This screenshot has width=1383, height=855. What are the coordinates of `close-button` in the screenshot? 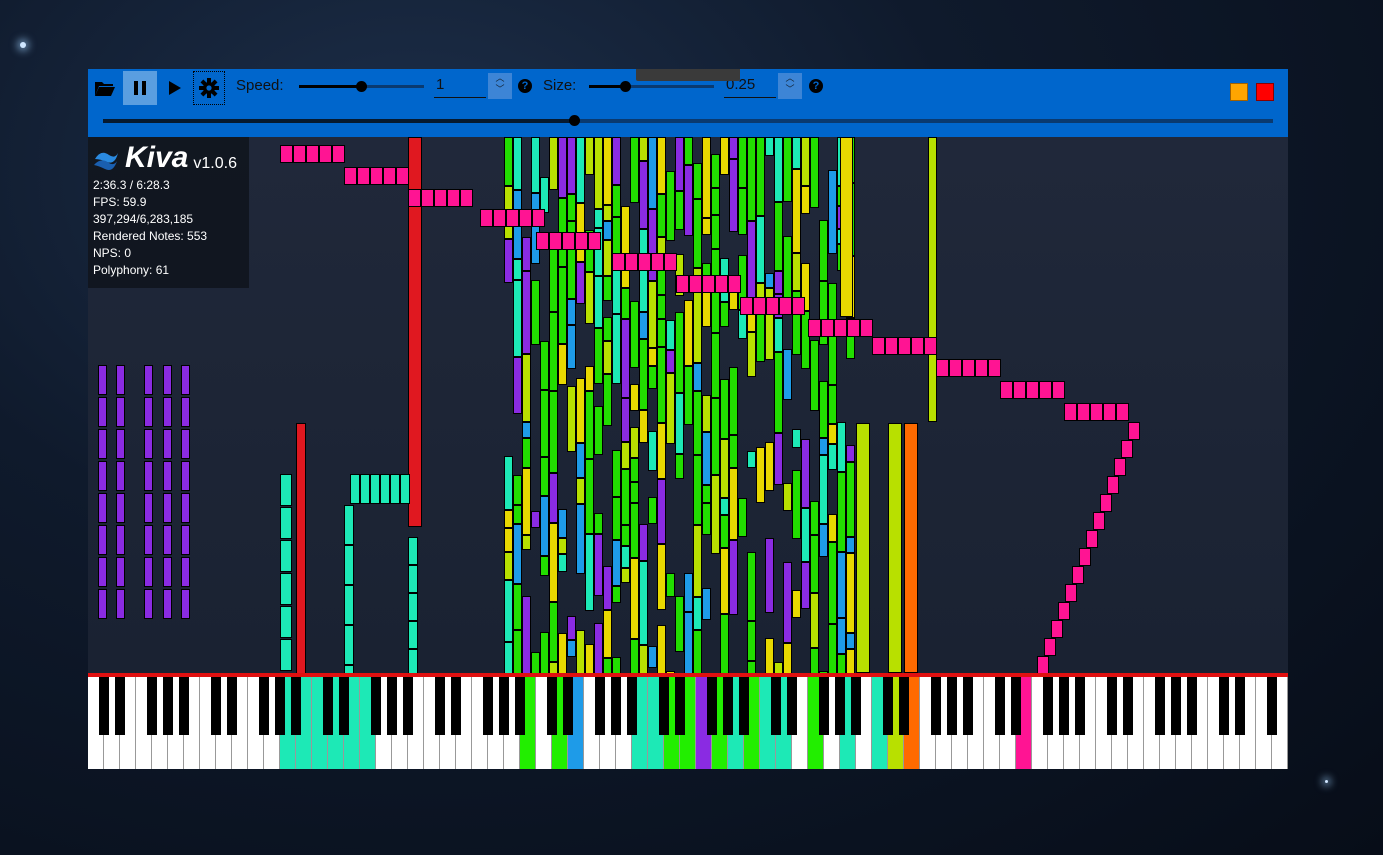 It's located at (1265, 92).